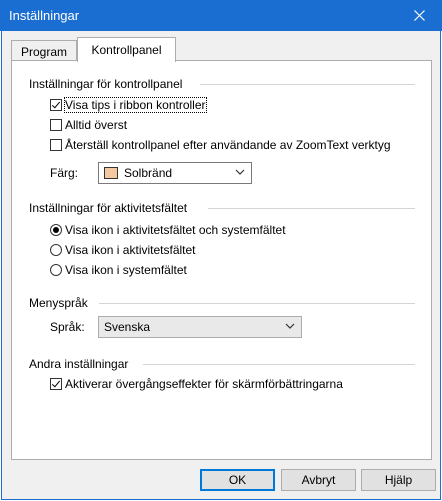  I want to click on language-value: Svenska, so click(127, 327).